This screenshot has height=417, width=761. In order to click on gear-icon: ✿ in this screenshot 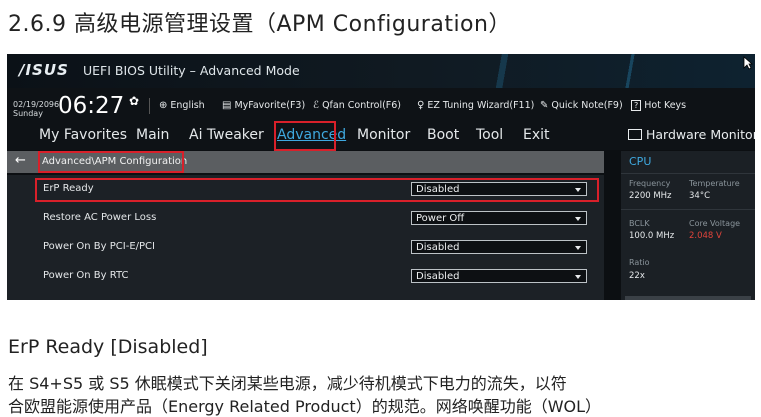, I will do `click(134, 101)`.